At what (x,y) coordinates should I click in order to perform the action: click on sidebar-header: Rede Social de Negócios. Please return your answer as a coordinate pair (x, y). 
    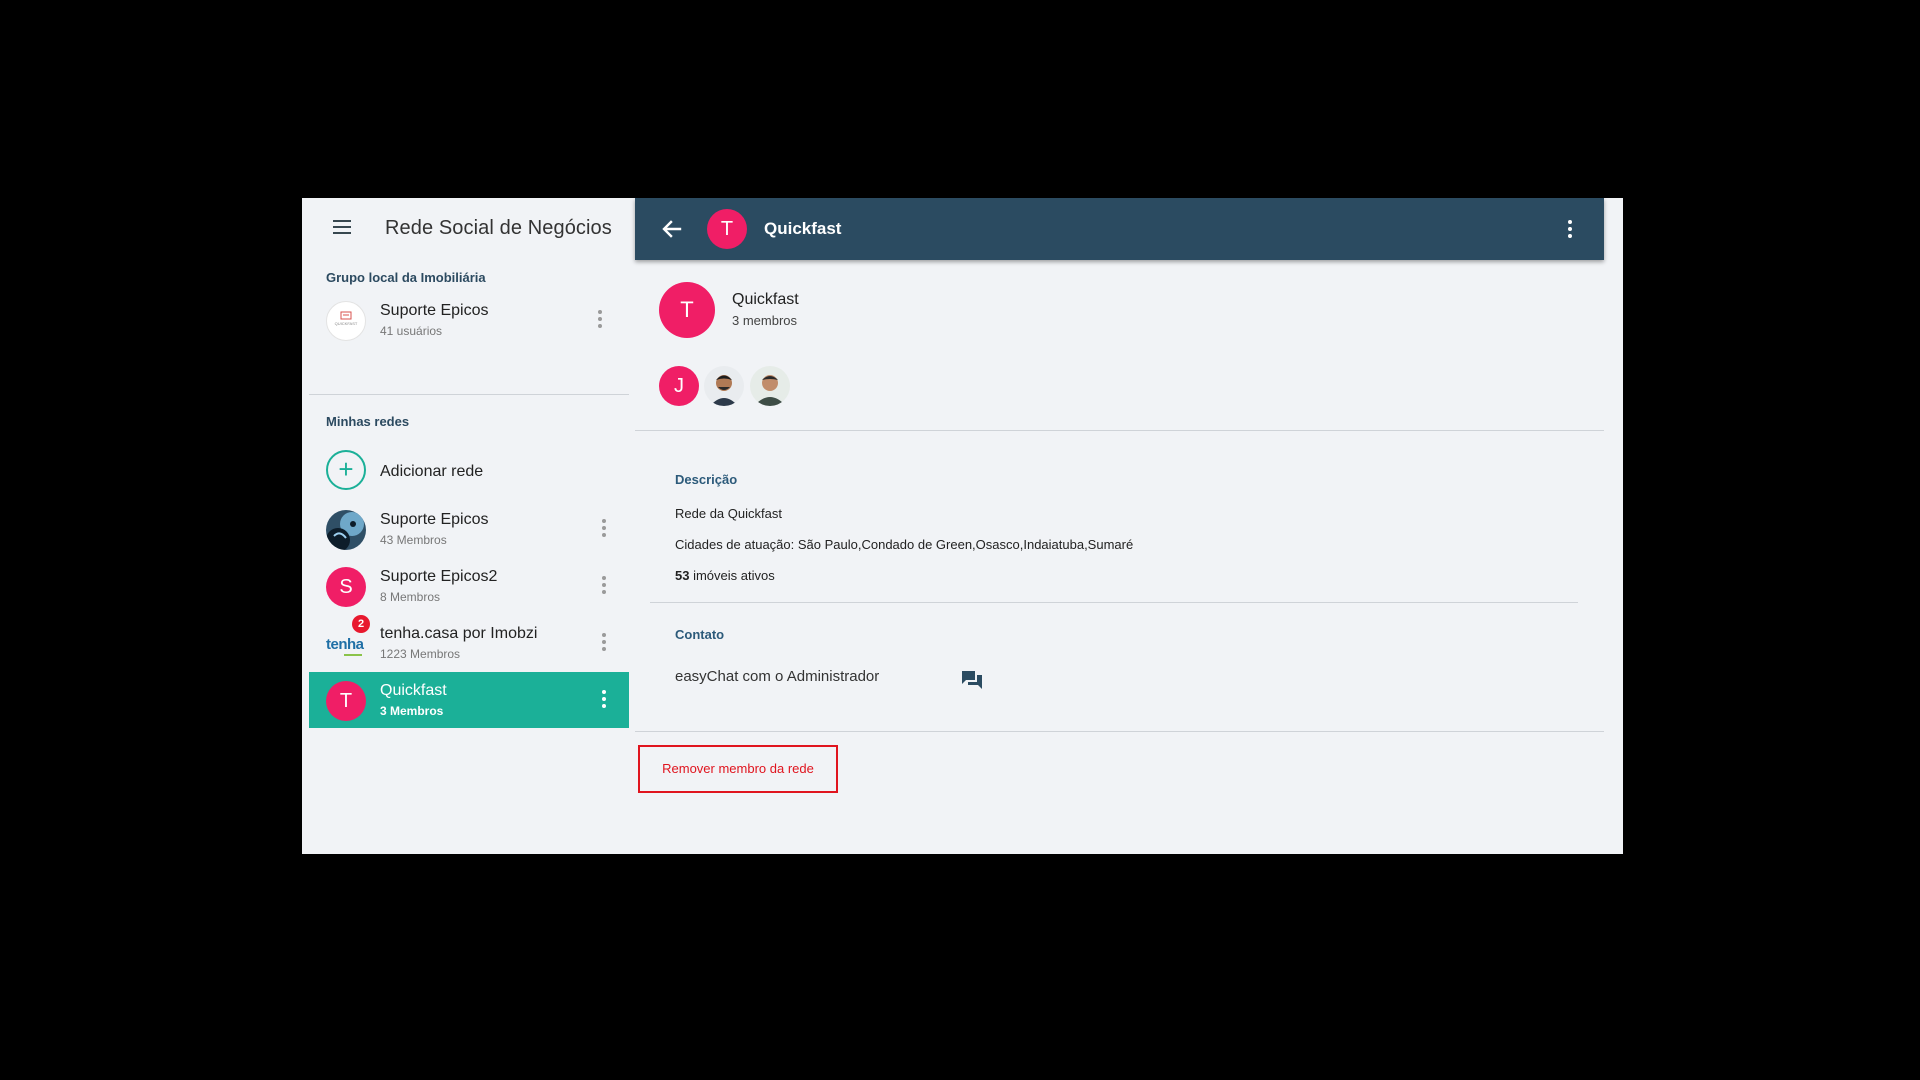
    Looking at the image, I should click on (465, 229).